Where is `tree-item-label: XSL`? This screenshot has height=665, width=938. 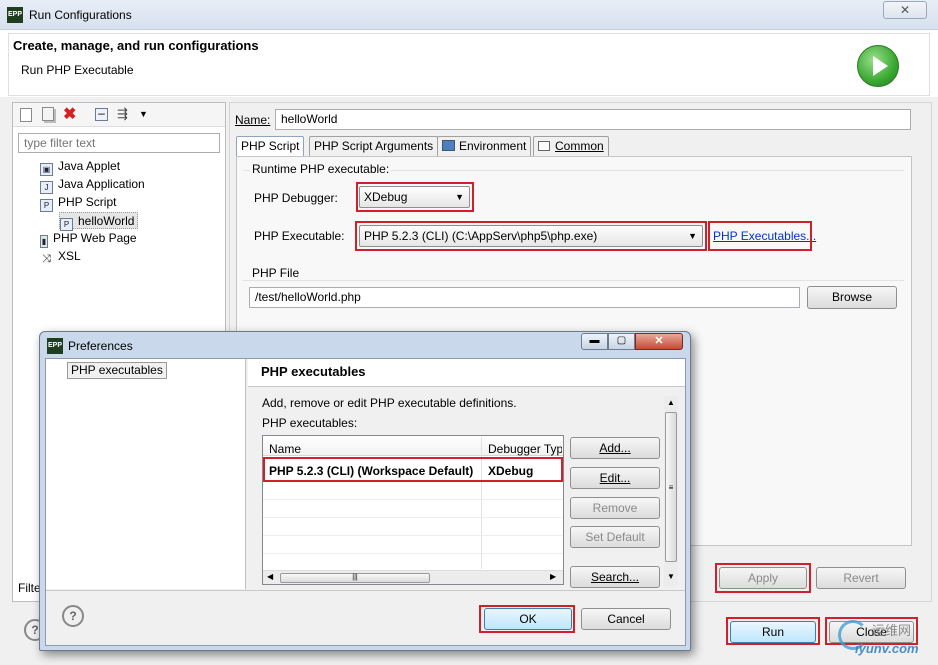
tree-item-label: XSL is located at coordinates (69, 256).